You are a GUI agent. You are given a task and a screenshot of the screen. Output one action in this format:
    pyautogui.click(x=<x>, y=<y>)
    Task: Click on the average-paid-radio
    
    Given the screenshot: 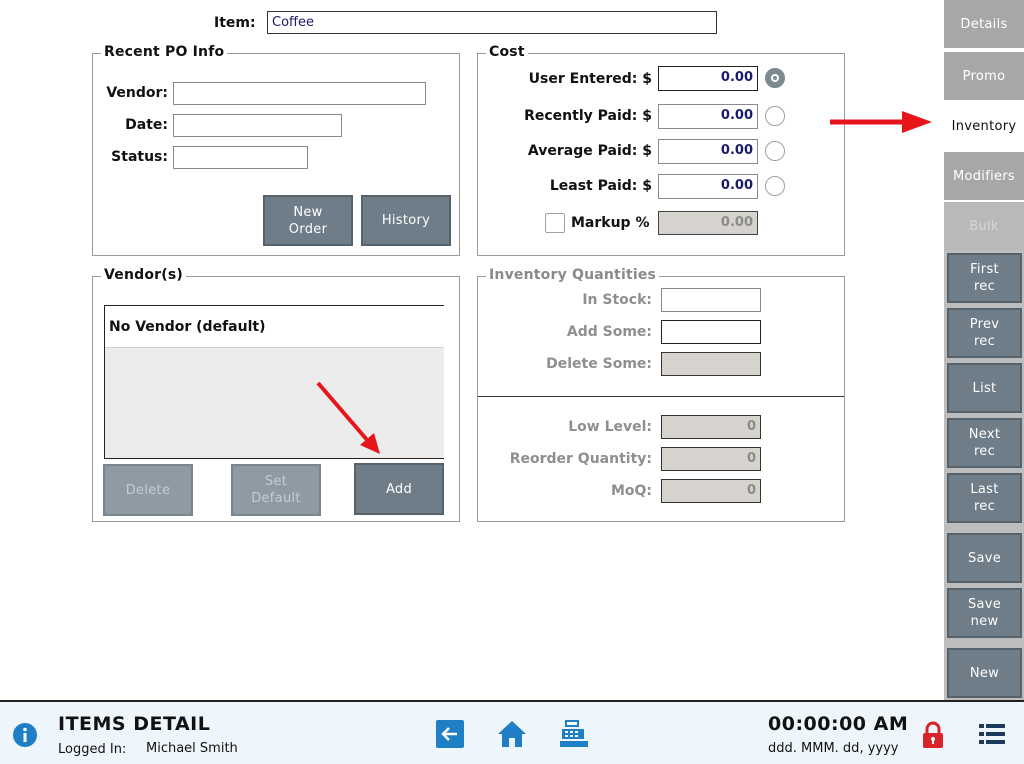 What is the action you would take?
    pyautogui.click(x=775, y=151)
    